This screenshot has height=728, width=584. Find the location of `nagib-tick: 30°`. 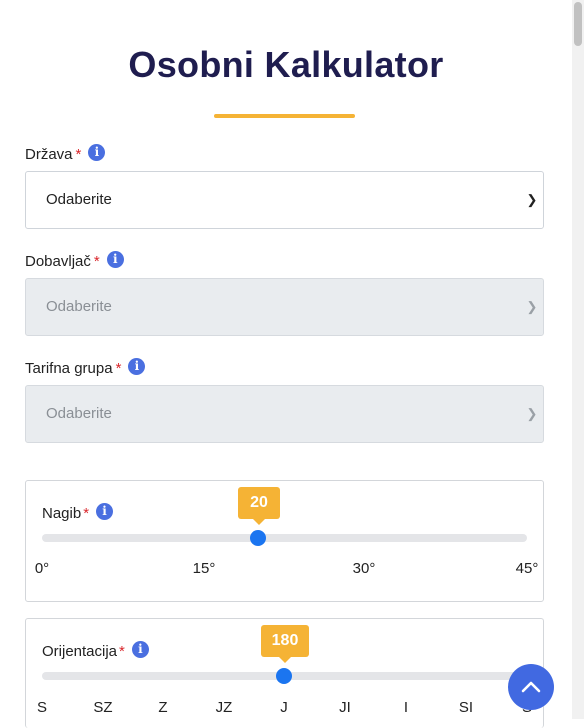

nagib-tick: 30° is located at coordinates (364, 568).